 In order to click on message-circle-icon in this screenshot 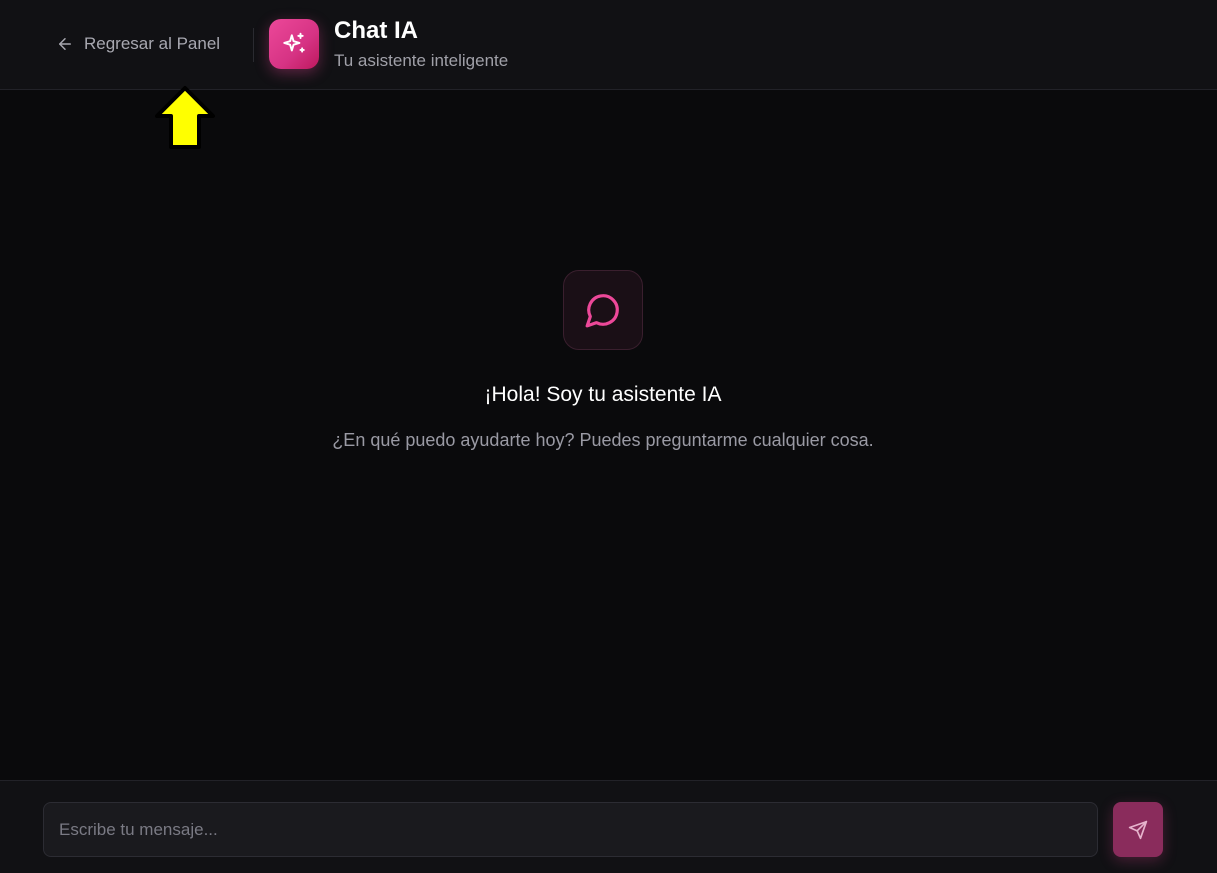, I will do `click(602, 311)`.